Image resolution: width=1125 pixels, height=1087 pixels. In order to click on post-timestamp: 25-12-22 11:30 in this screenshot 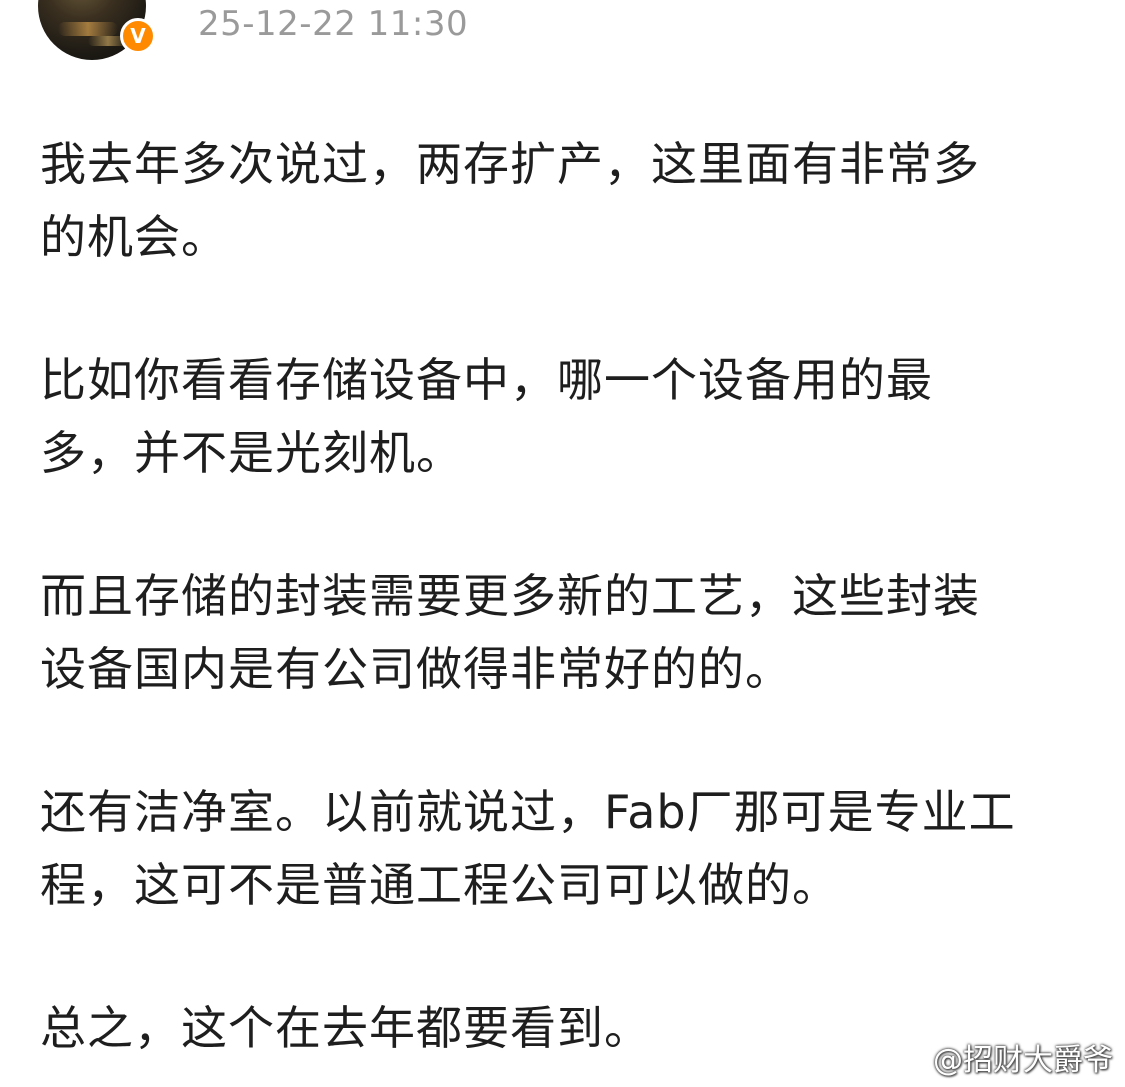, I will do `click(333, 24)`.